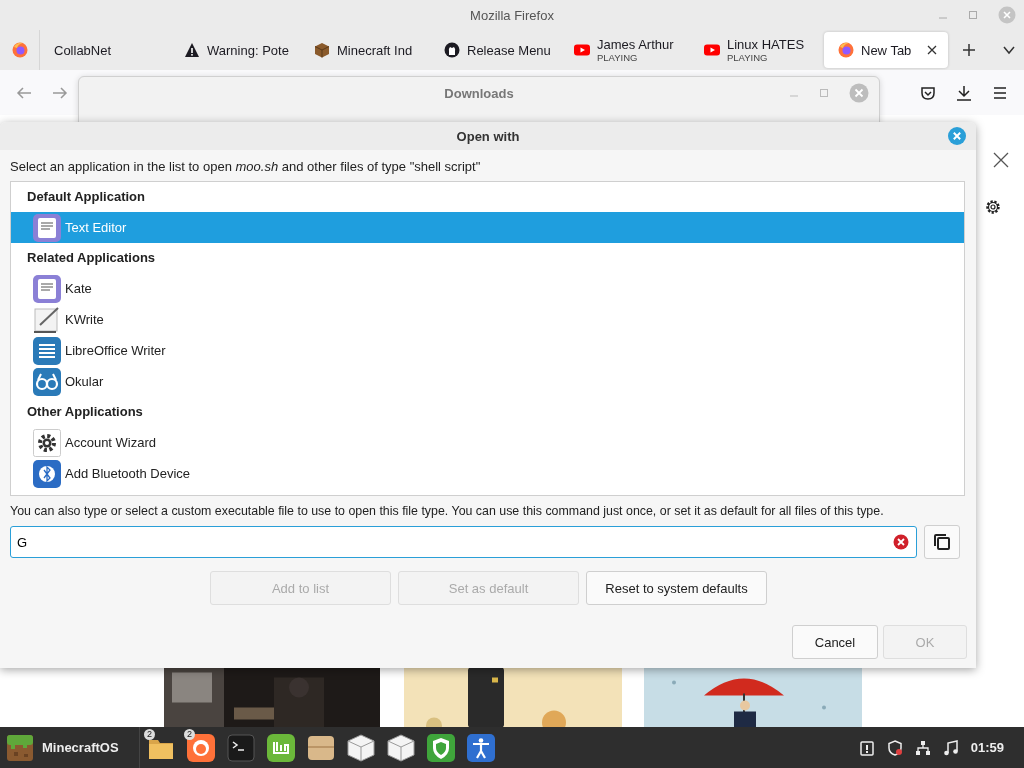  Describe the element at coordinates (495, 50) in the screenshot. I see `browser-tab: Release Menu` at that location.